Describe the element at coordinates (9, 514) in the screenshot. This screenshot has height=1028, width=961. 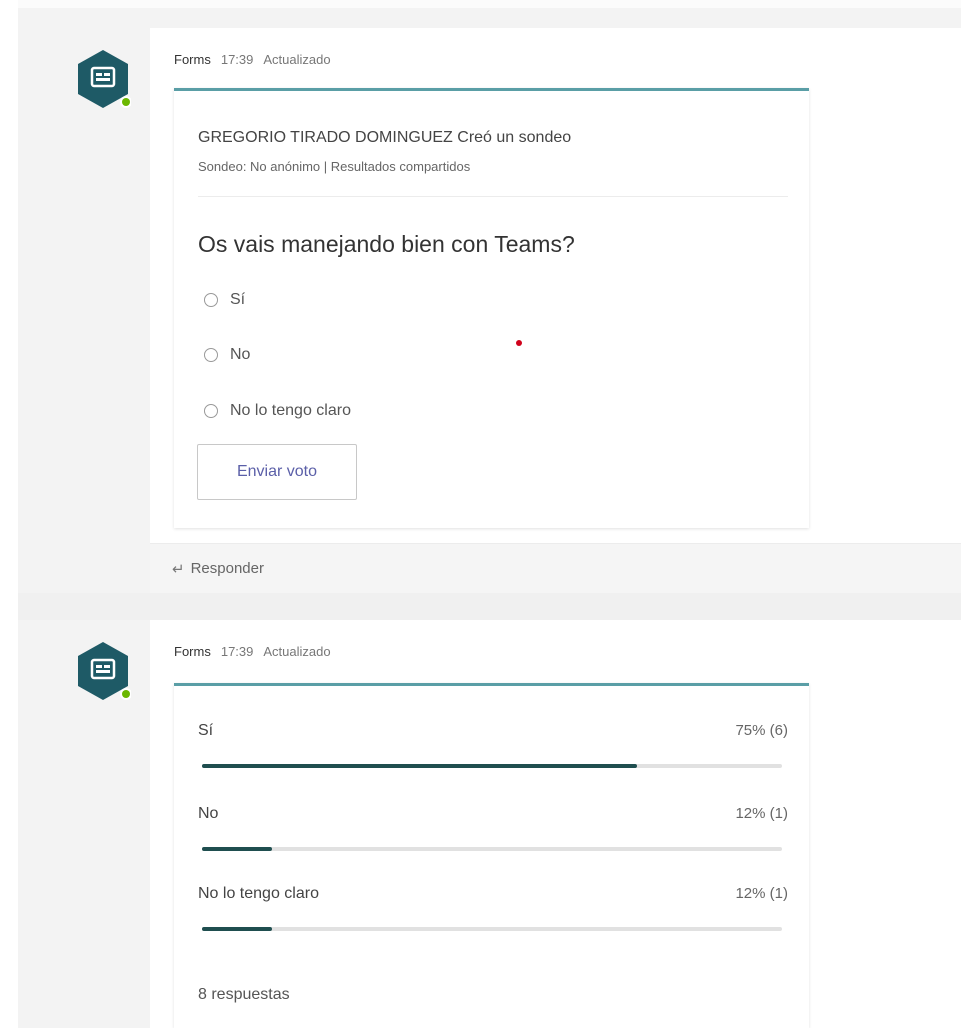
I see `frame-left` at that location.